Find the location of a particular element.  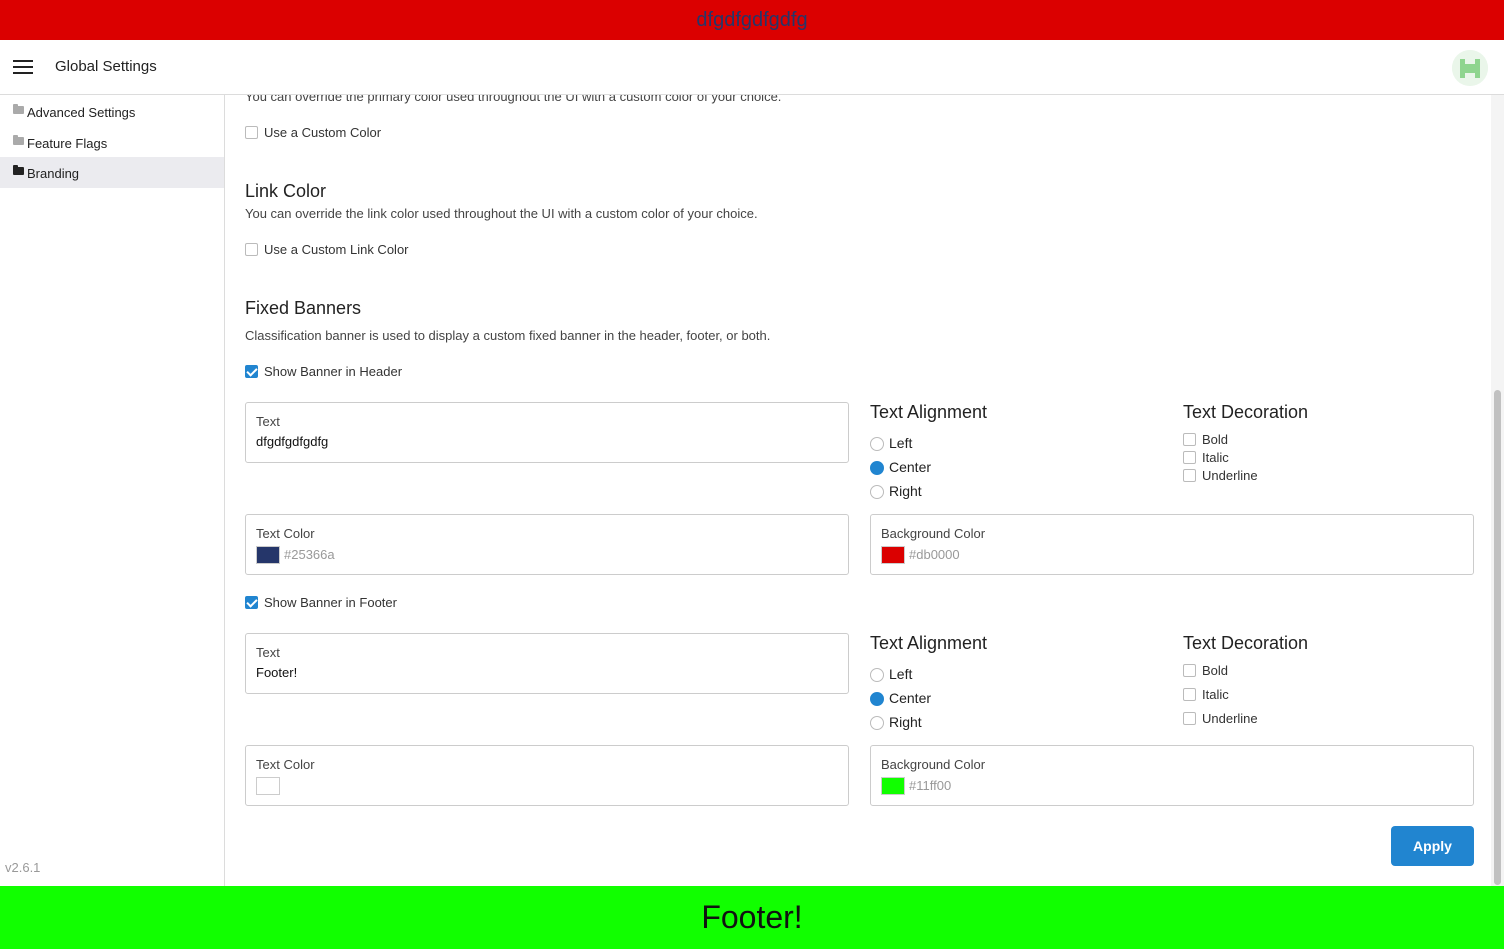

footer-text-input: Footer! is located at coordinates (276, 672).